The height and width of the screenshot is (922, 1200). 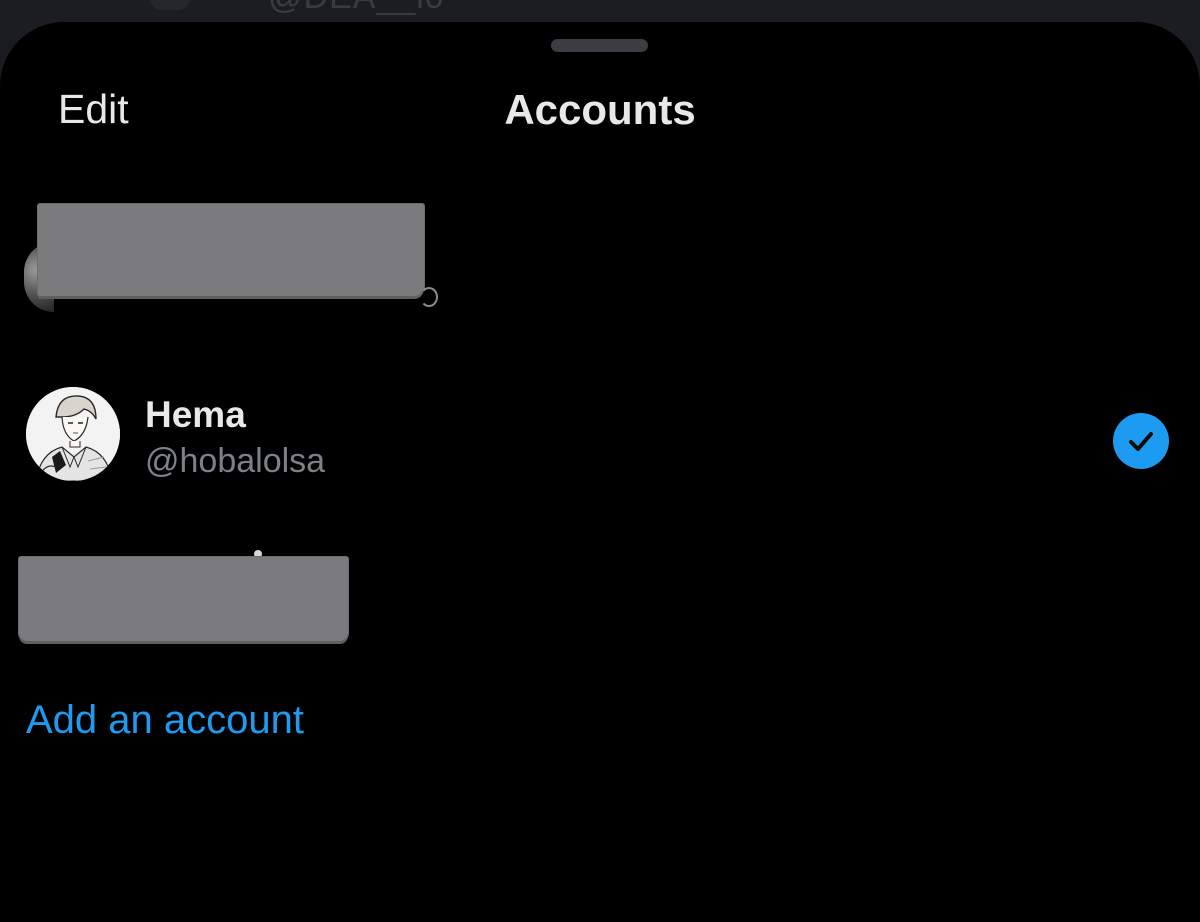 What do you see at coordinates (170, 5) in the screenshot?
I see `background-avatar-fragment` at bounding box center [170, 5].